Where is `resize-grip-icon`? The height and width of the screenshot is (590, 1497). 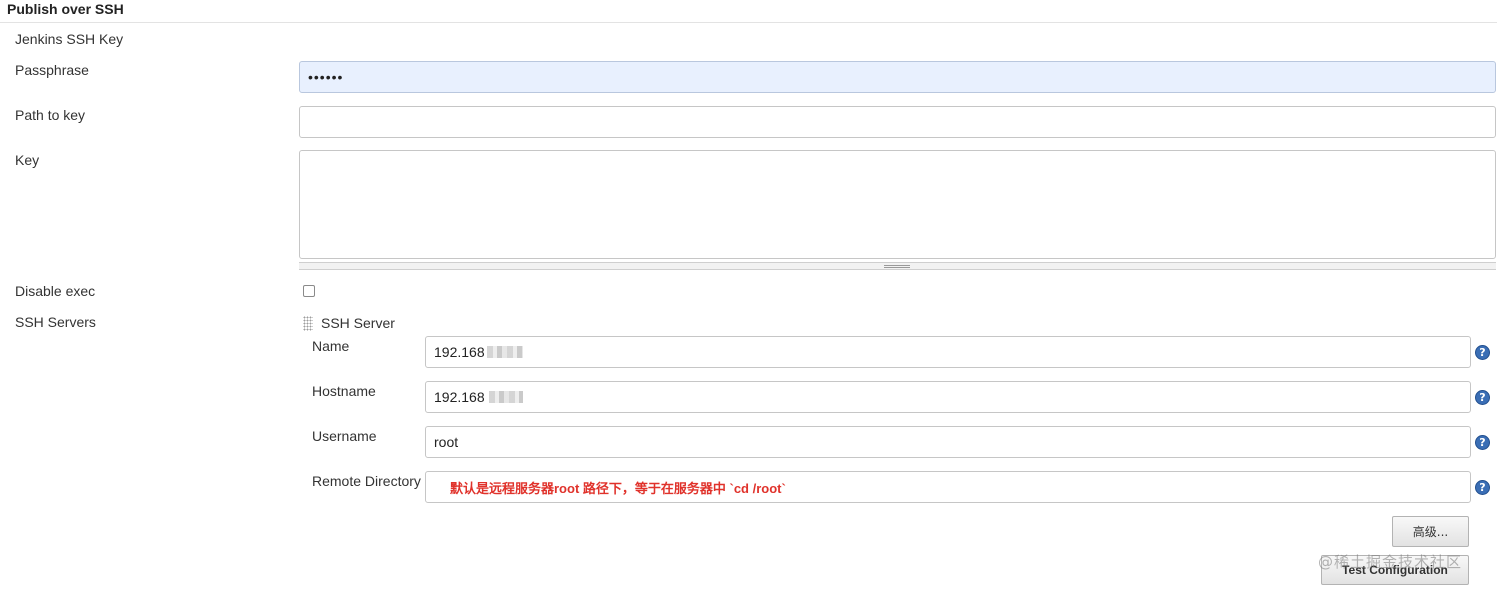 resize-grip-icon is located at coordinates (897, 266).